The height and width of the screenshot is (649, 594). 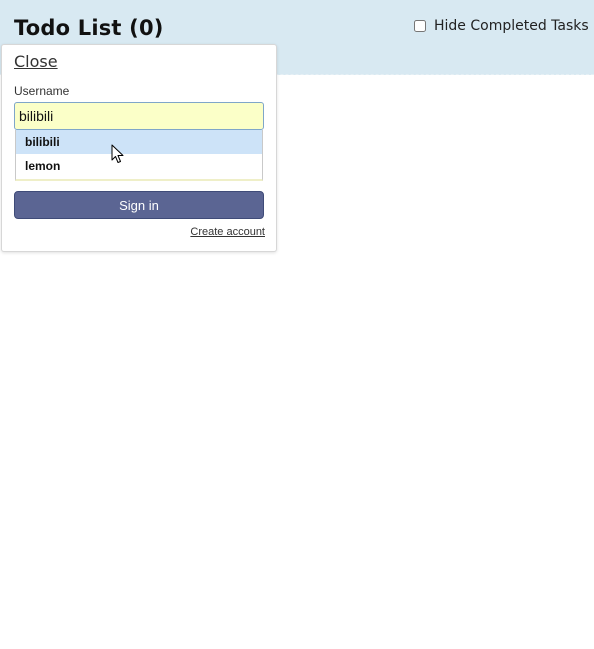 I want to click on sign-in-button: Sign in, so click(x=139, y=205).